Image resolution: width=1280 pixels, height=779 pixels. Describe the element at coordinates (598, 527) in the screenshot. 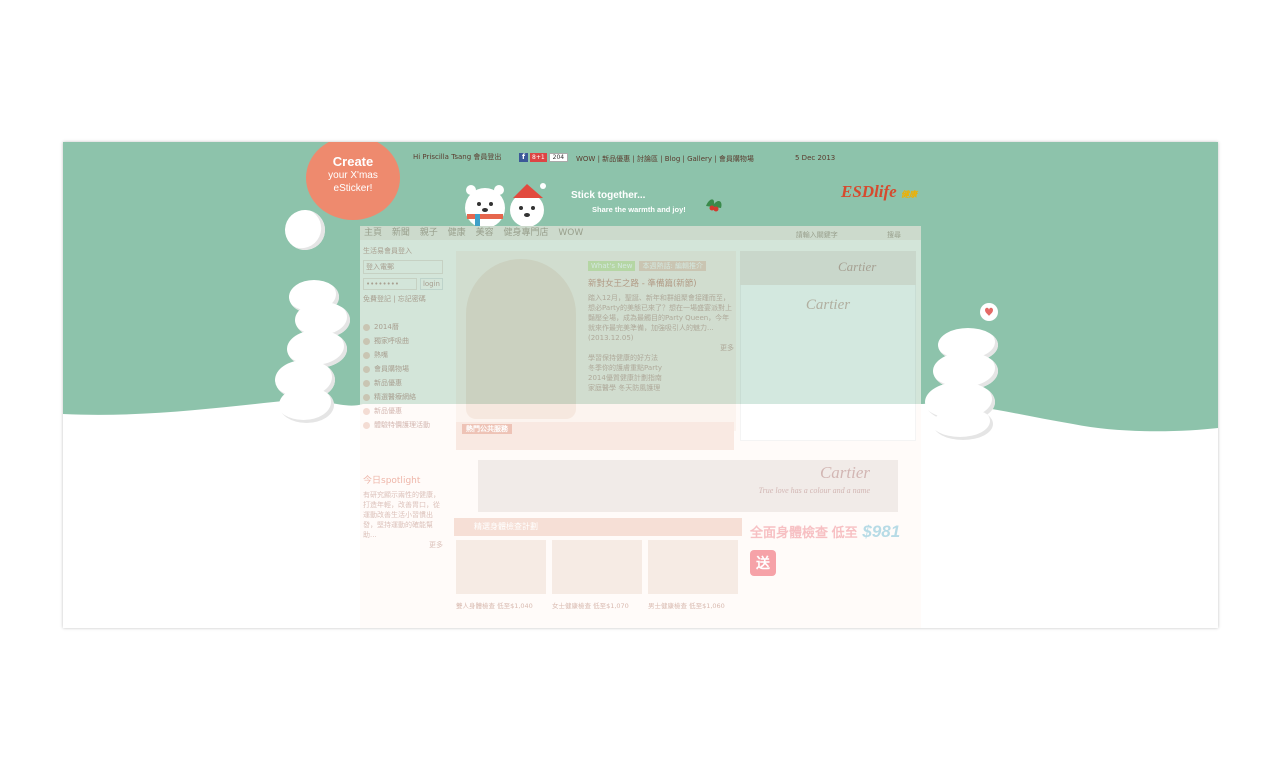

I see `checkup-plan-header: 精選身體檢查計劃` at that location.